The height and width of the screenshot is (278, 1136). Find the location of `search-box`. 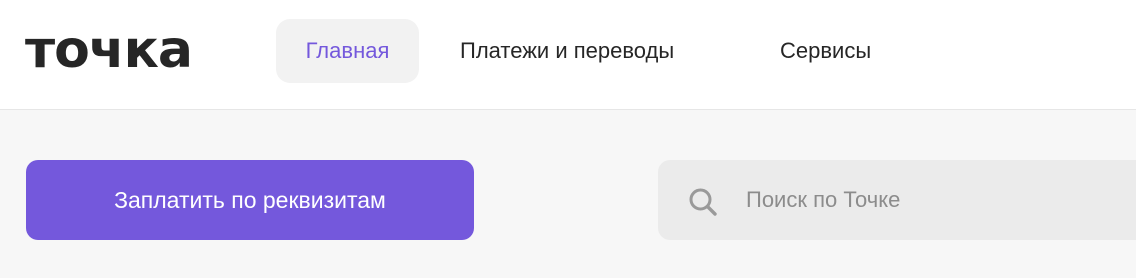

search-box is located at coordinates (897, 200).